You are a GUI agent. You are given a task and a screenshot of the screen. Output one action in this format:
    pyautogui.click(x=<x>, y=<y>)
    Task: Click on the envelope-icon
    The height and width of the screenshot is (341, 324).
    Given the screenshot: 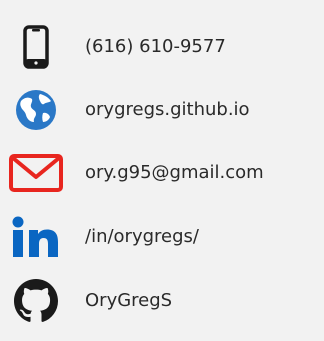 What is the action you would take?
    pyautogui.click(x=36, y=173)
    